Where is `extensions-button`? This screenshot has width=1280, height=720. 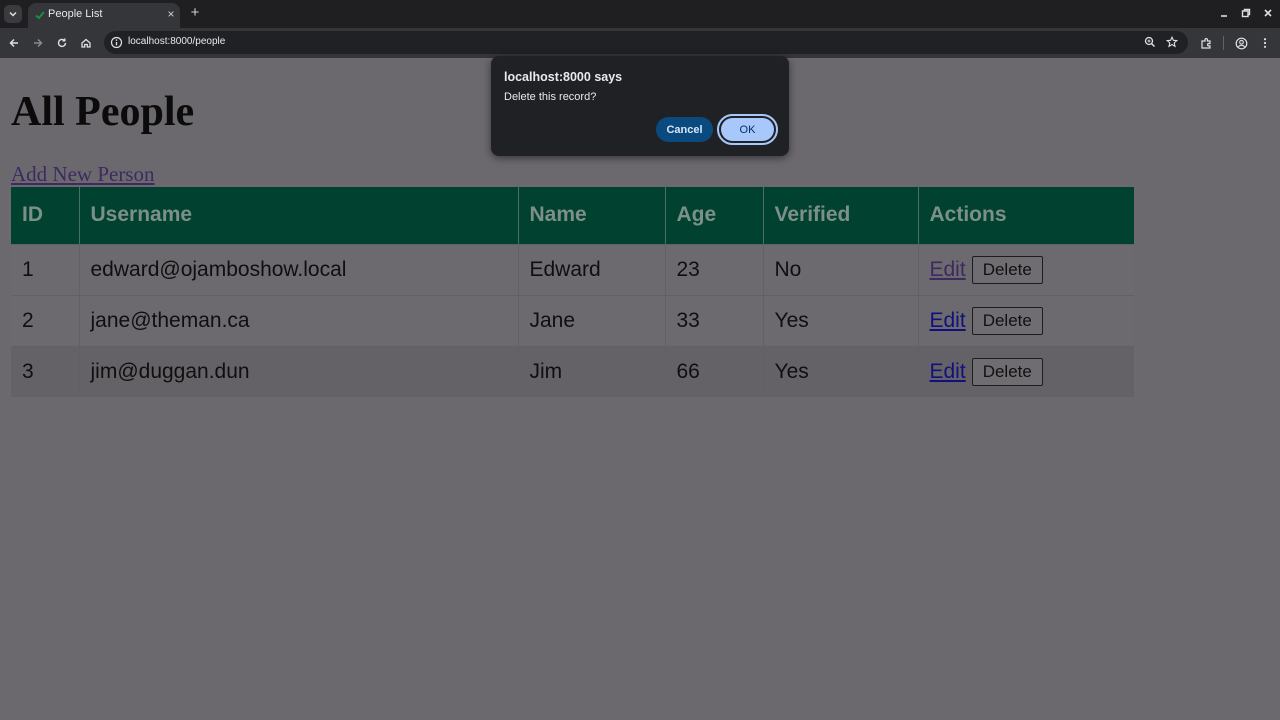 extensions-button is located at coordinates (1206, 43).